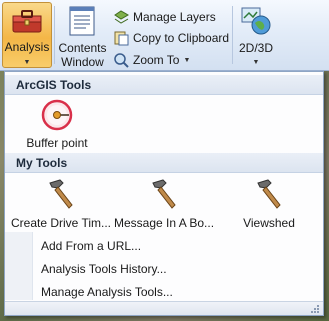 This screenshot has height=321, width=329. Describe the element at coordinates (164, 308) in the screenshot. I see `menu-resize-bar` at that location.